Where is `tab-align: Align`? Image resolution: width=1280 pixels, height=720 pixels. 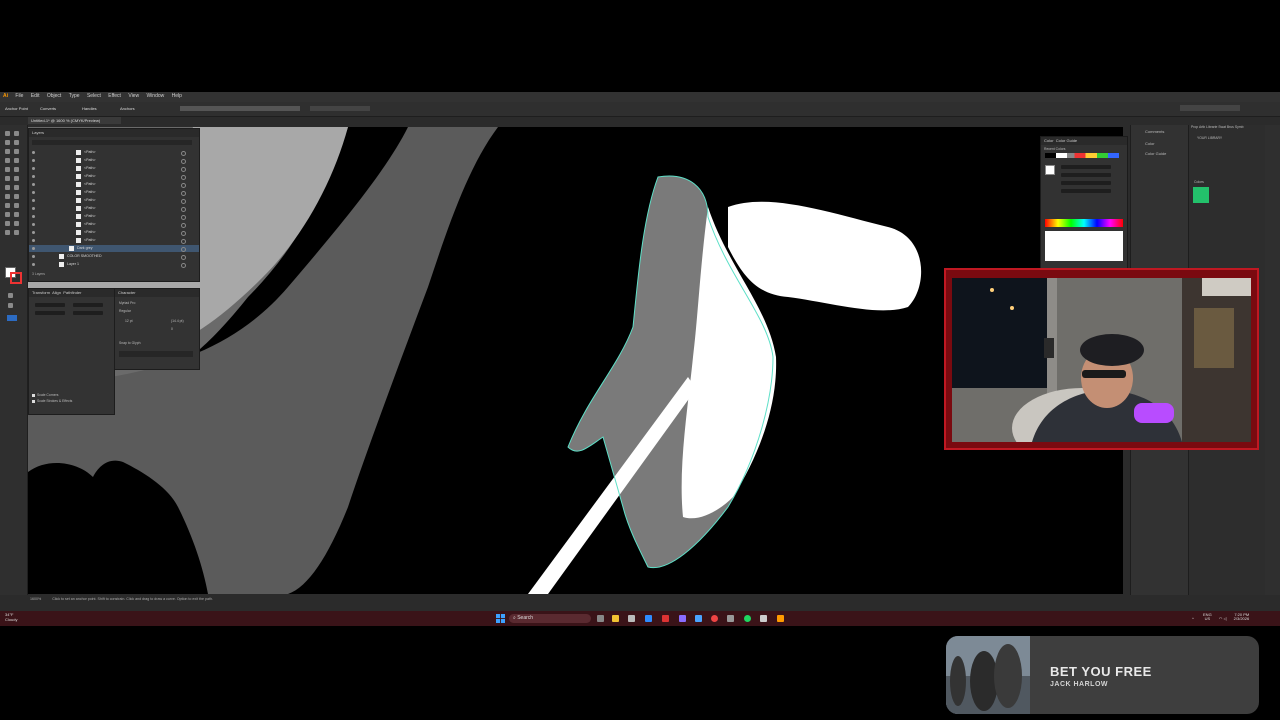
tab-align: Align is located at coordinates (56, 292).